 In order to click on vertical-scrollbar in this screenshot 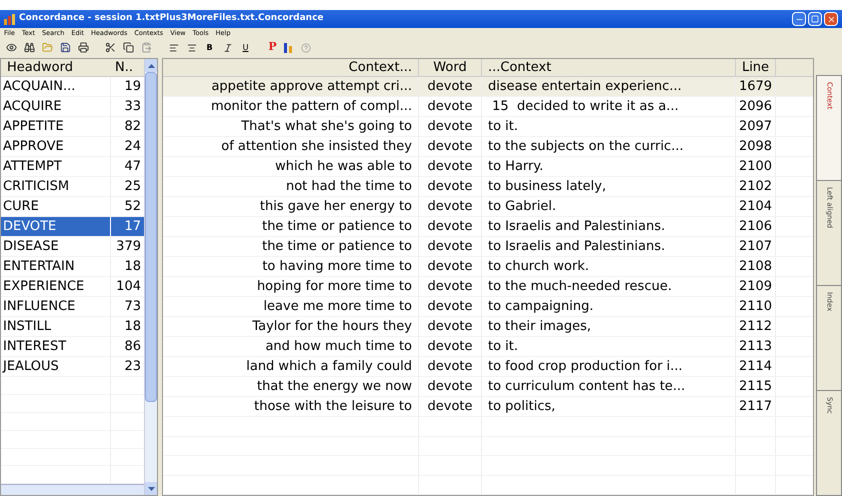, I will do `click(150, 277)`.